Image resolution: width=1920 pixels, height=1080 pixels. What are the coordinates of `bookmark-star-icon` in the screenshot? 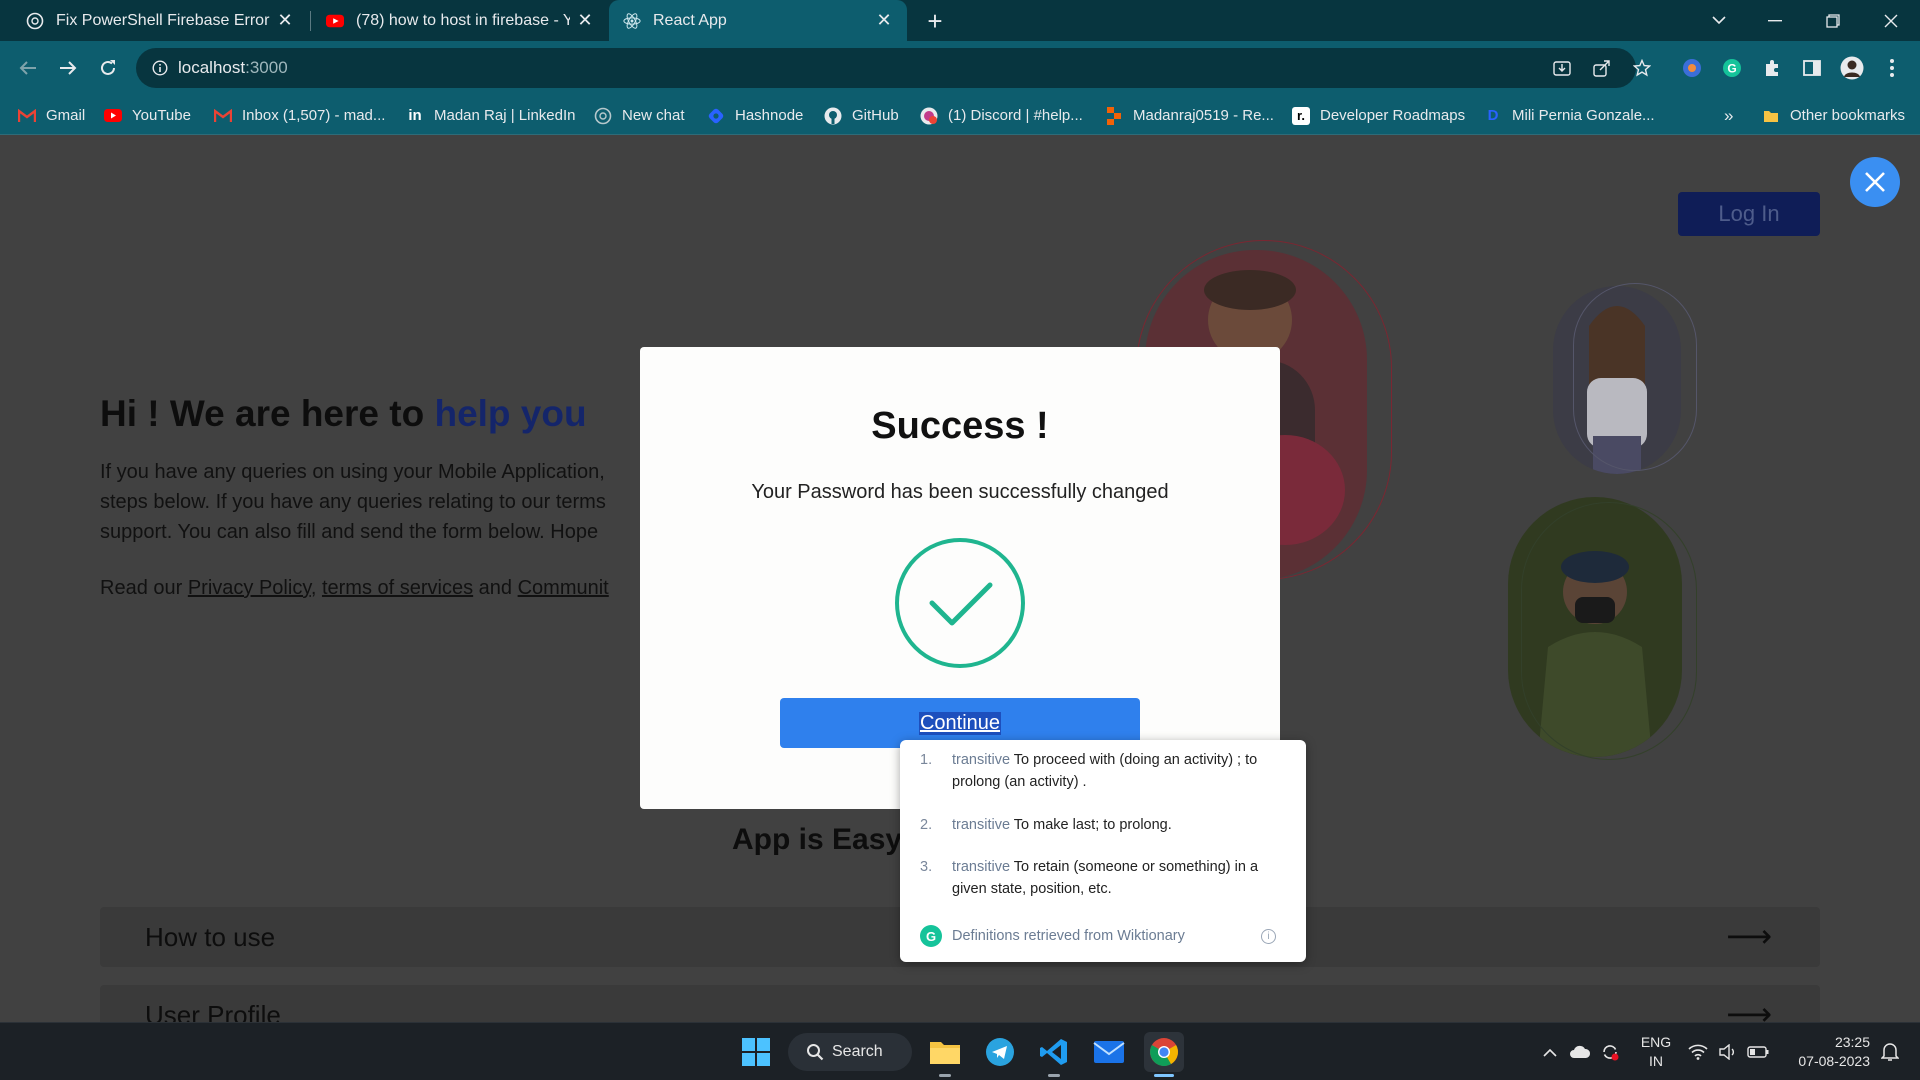 It's located at (1642, 68).